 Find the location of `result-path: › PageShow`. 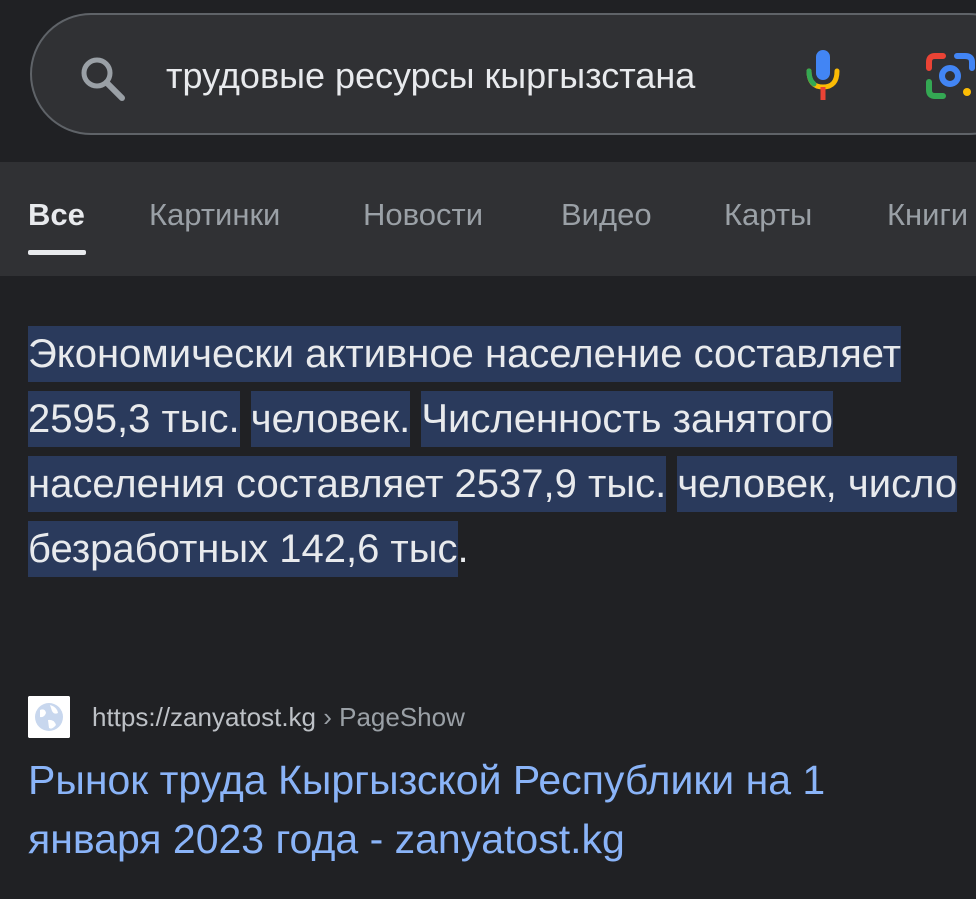

result-path: › PageShow is located at coordinates (390, 717).